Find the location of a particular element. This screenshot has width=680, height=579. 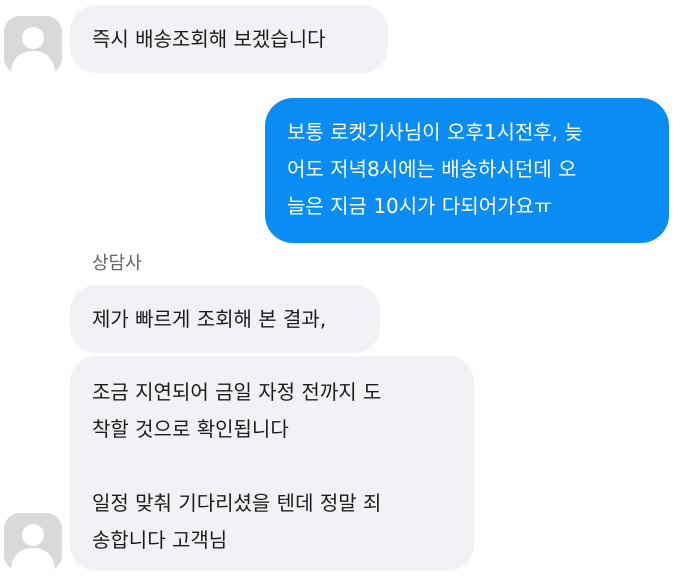

message-bubble-received: 즉시 배송조회해 보겠습니다 is located at coordinates (229, 39).